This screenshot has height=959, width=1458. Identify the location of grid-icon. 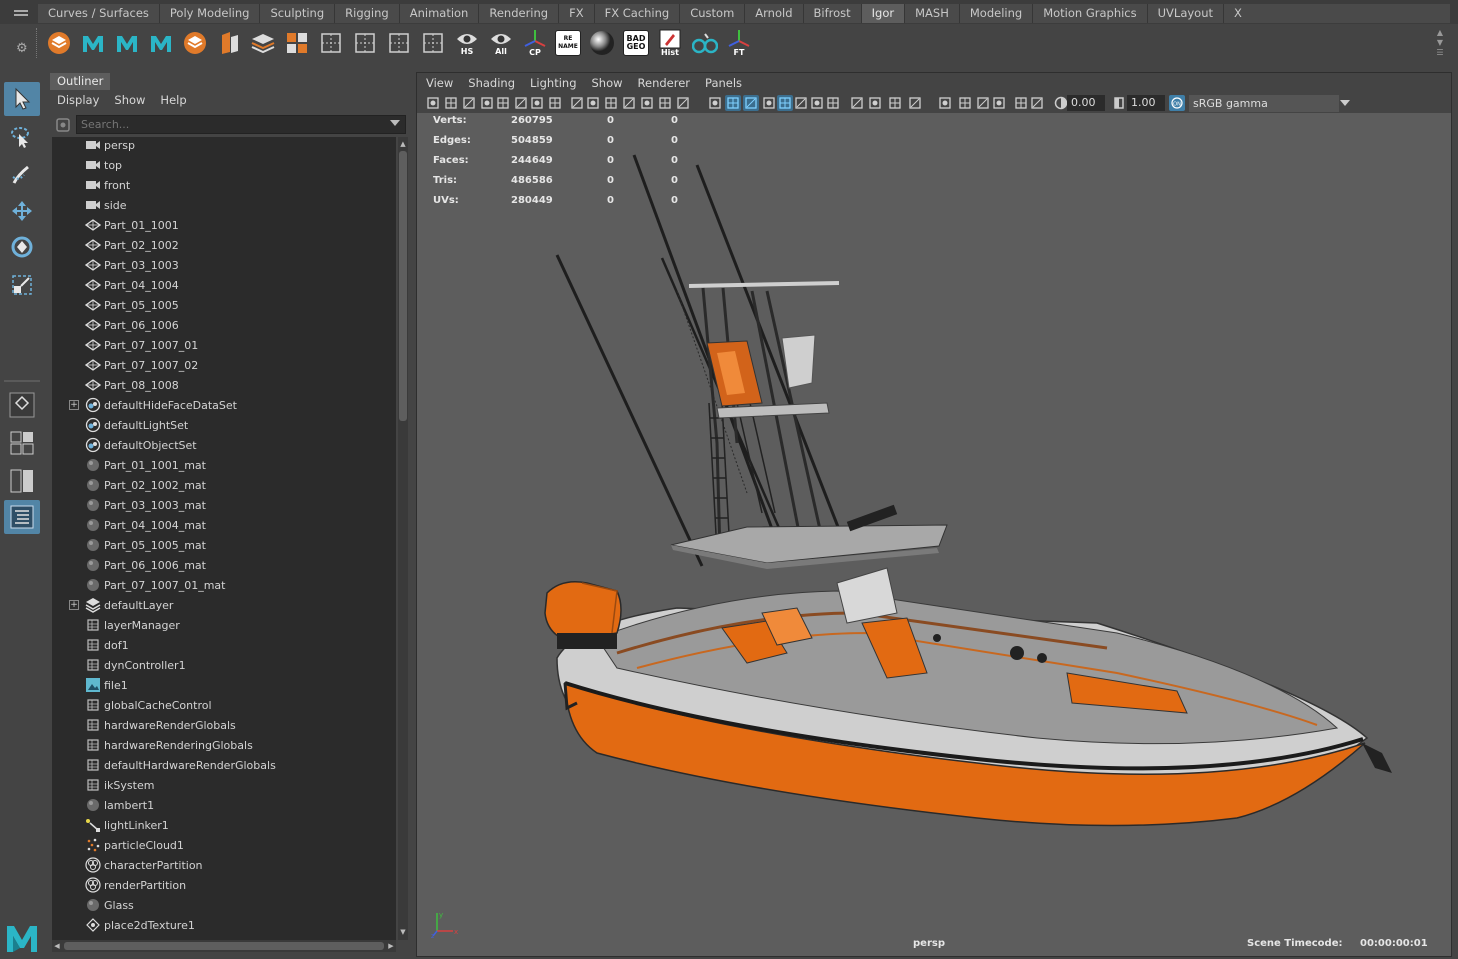
(577, 103).